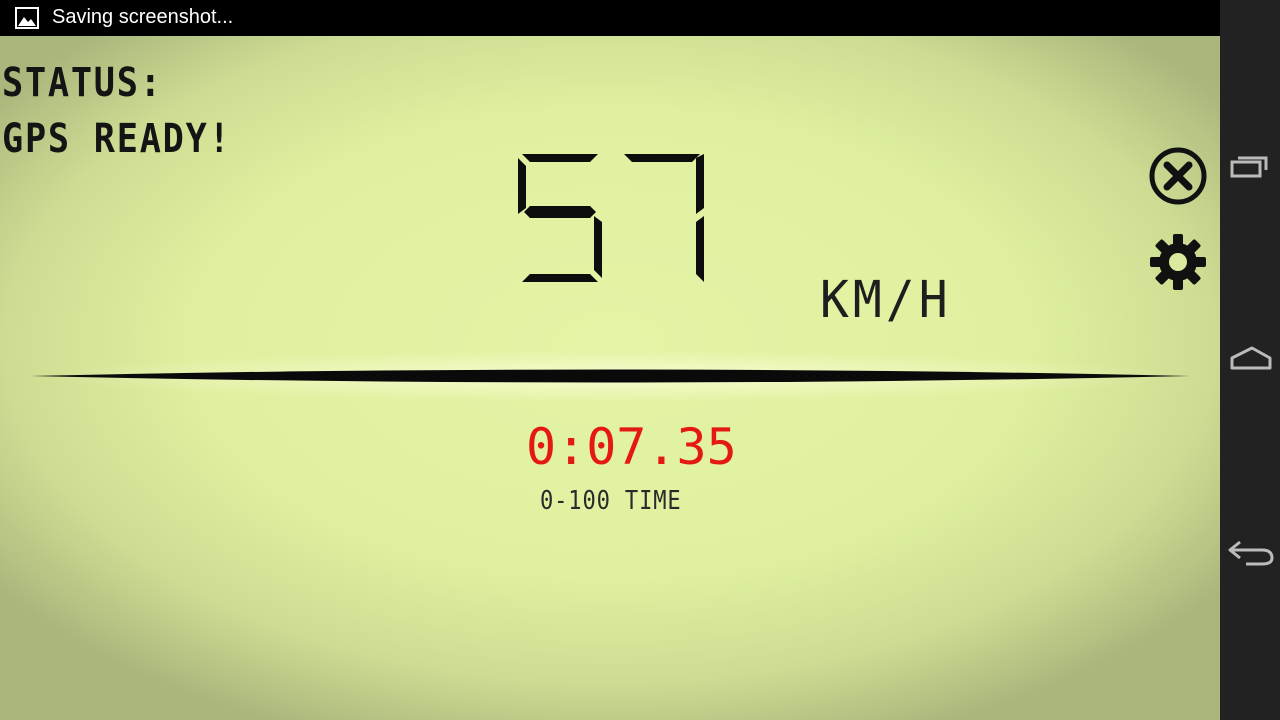  Describe the element at coordinates (1250, 550) in the screenshot. I see `back-icon` at that location.